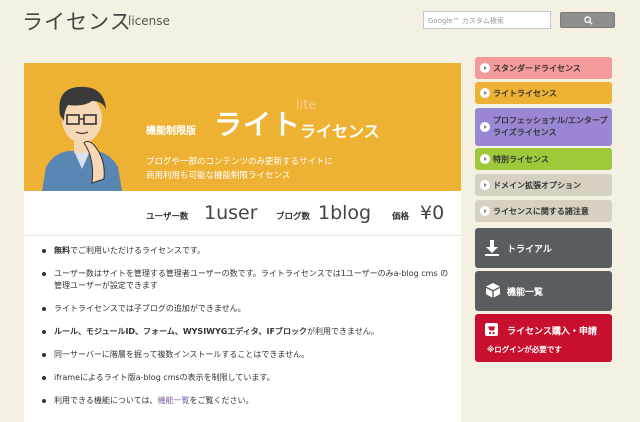 This screenshot has width=640, height=422. Describe the element at coordinates (182, 354) in the screenshot. I see `note-install-text: 同一サーバーに階層を掘って複数インストールすることはできません。` at that location.